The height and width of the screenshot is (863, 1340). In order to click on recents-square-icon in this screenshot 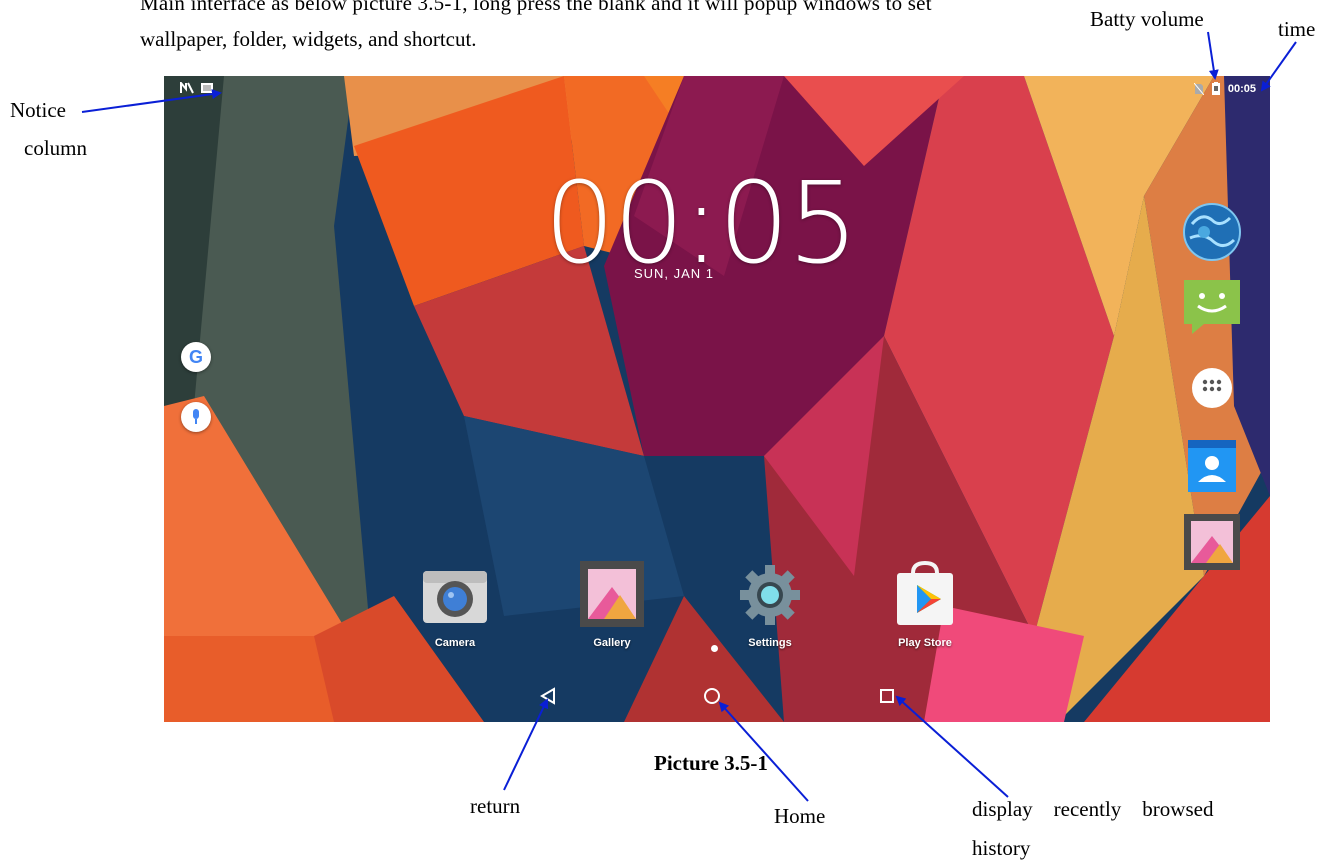, I will do `click(887, 696)`.